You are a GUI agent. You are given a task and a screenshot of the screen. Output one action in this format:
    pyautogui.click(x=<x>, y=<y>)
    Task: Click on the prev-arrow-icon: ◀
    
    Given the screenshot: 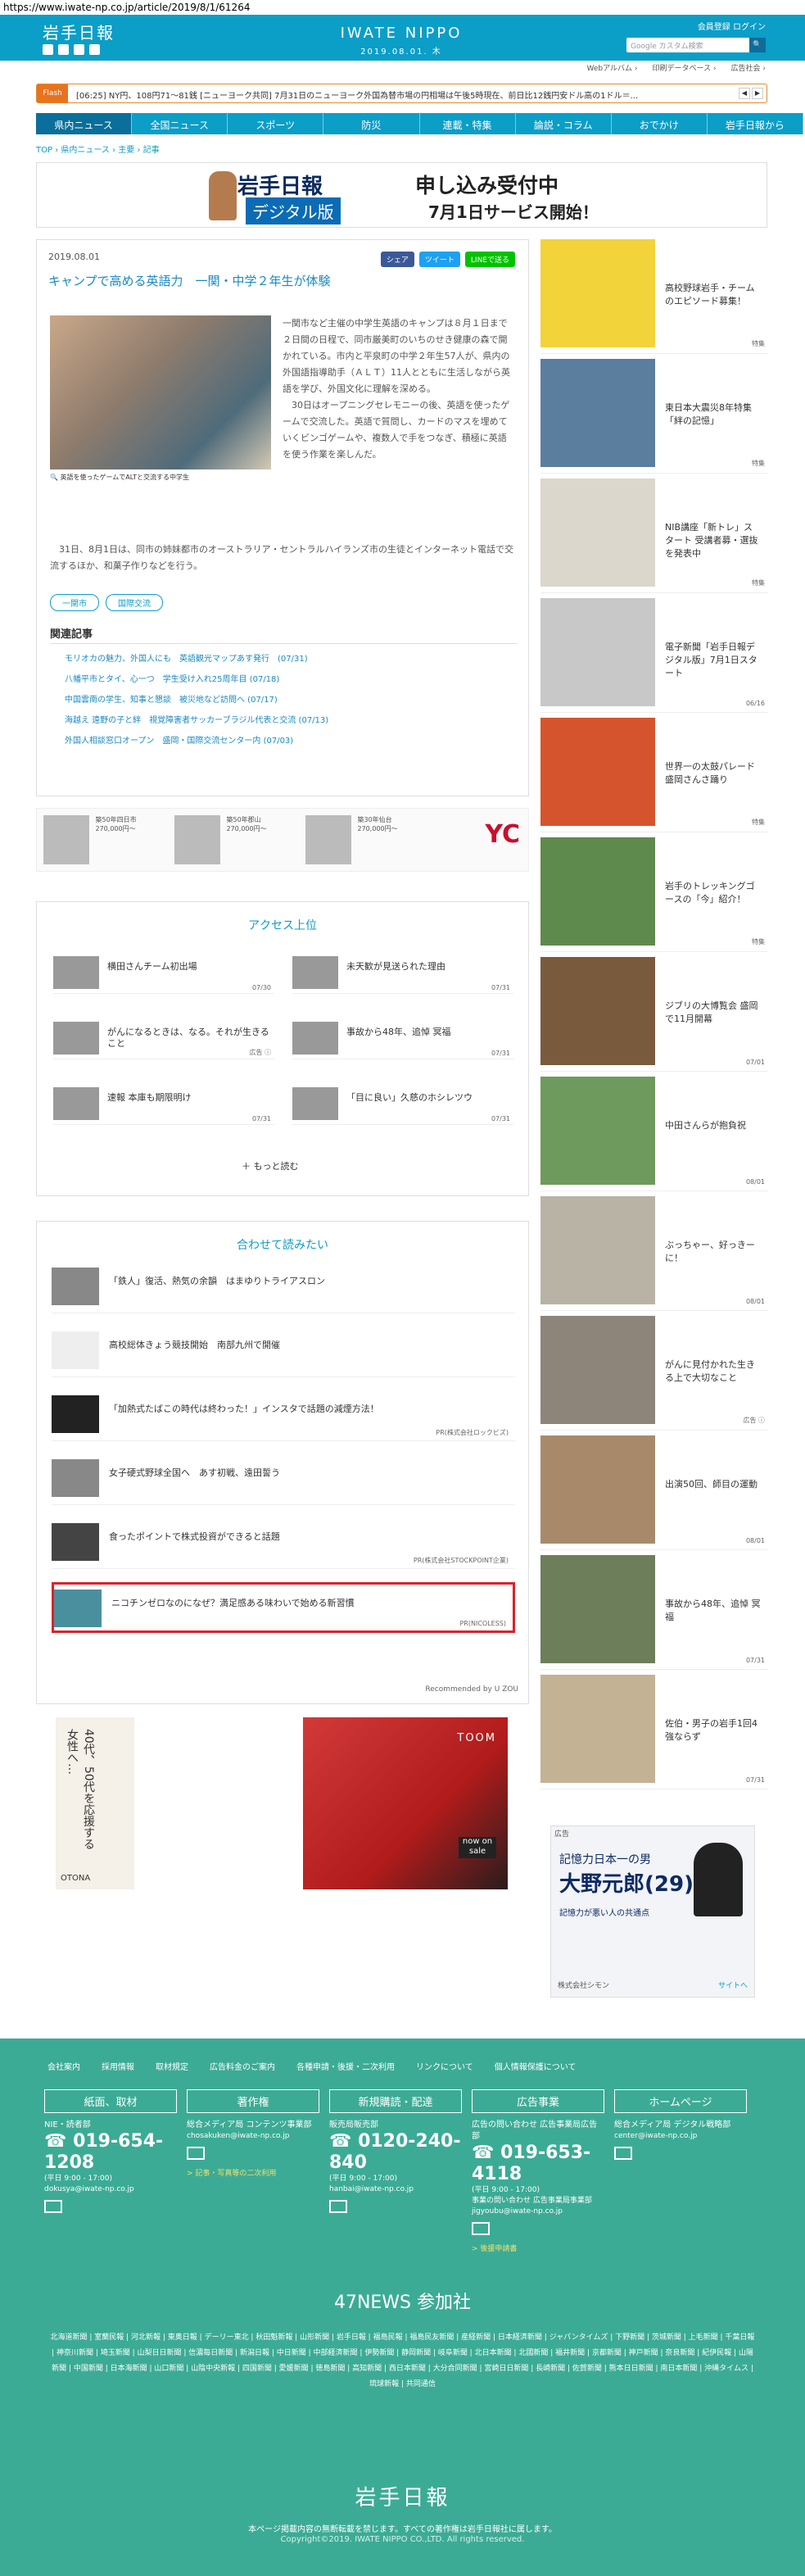 What is the action you would take?
    pyautogui.click(x=744, y=93)
    